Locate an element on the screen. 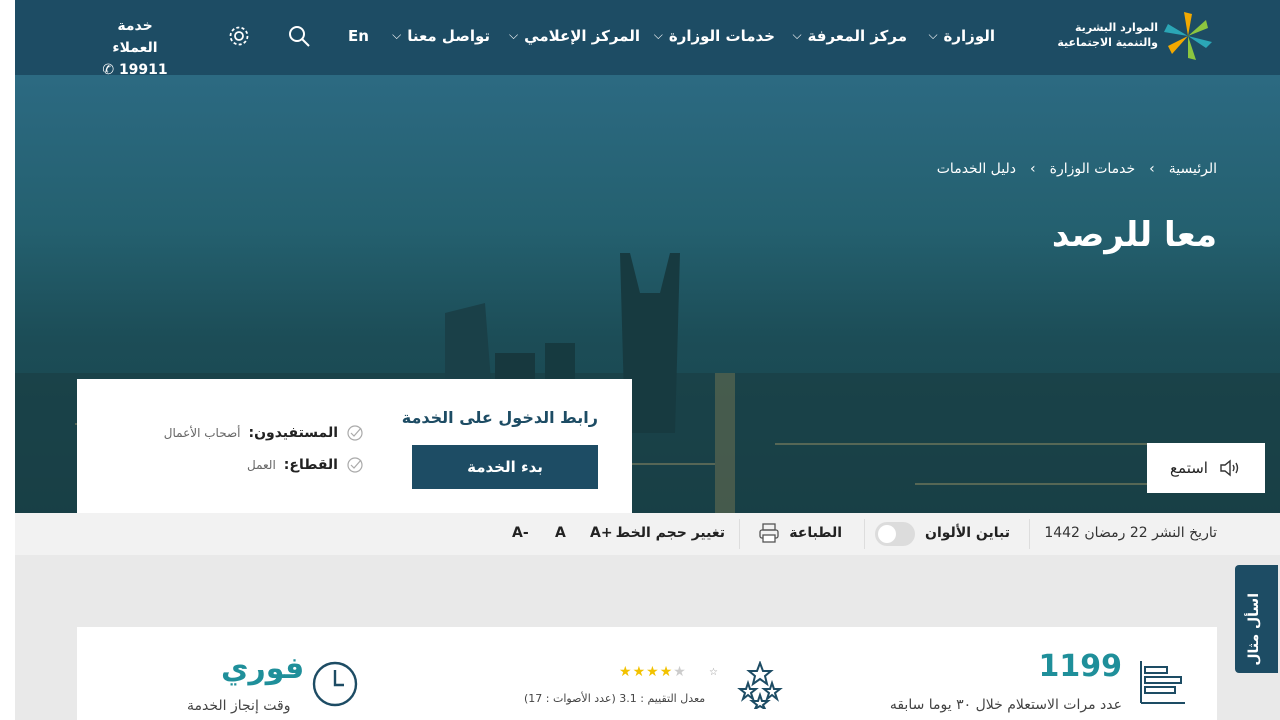  service-time-value: فوري is located at coordinates (263, 668).